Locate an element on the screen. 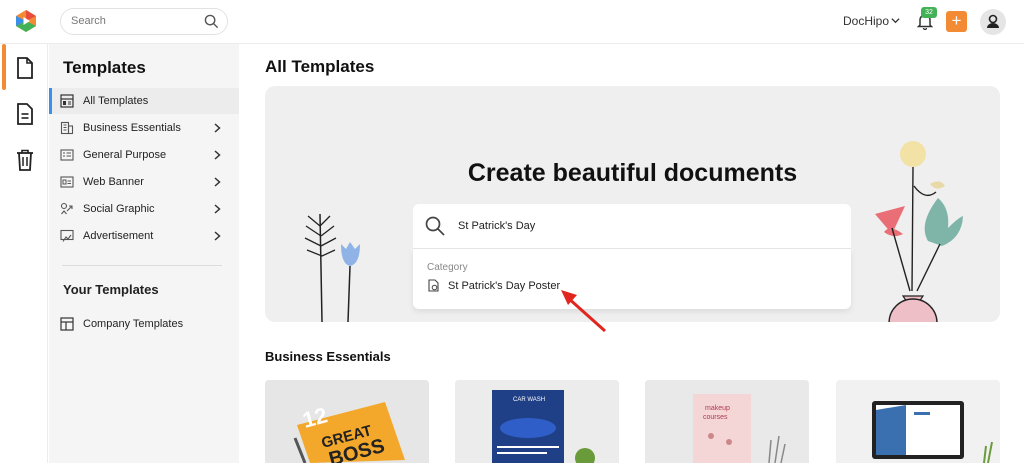 Image resolution: width=1024 pixels, height=463 pixels. sidebar-item-all-templates: All Templates is located at coordinates (144, 101).